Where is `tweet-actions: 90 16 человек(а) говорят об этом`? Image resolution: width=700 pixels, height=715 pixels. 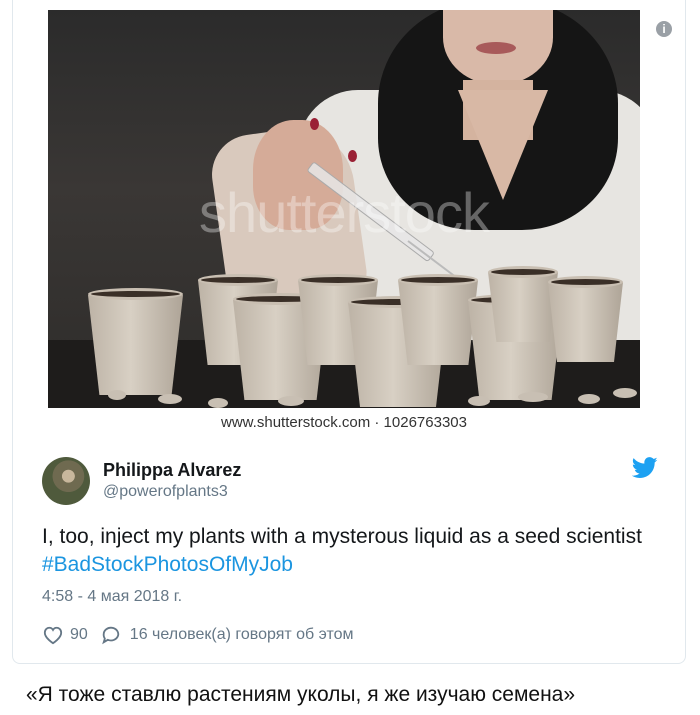
tweet-actions: 90 16 человек(а) говорят об этом is located at coordinates (198, 635).